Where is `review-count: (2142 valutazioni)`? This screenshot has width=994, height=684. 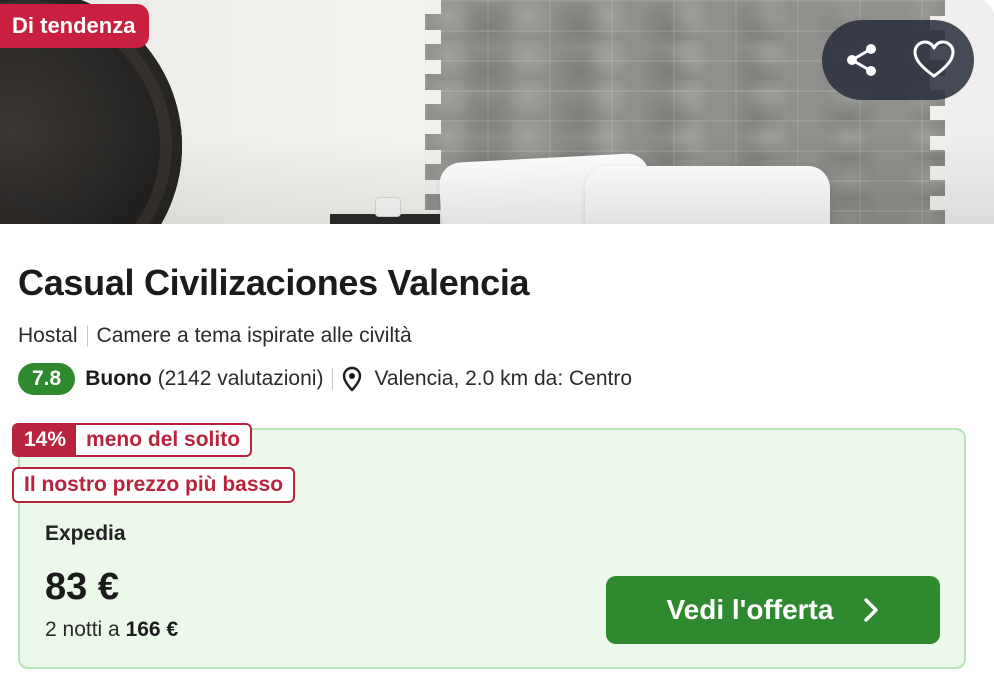
review-count: (2142 valutazioni) is located at coordinates (241, 379).